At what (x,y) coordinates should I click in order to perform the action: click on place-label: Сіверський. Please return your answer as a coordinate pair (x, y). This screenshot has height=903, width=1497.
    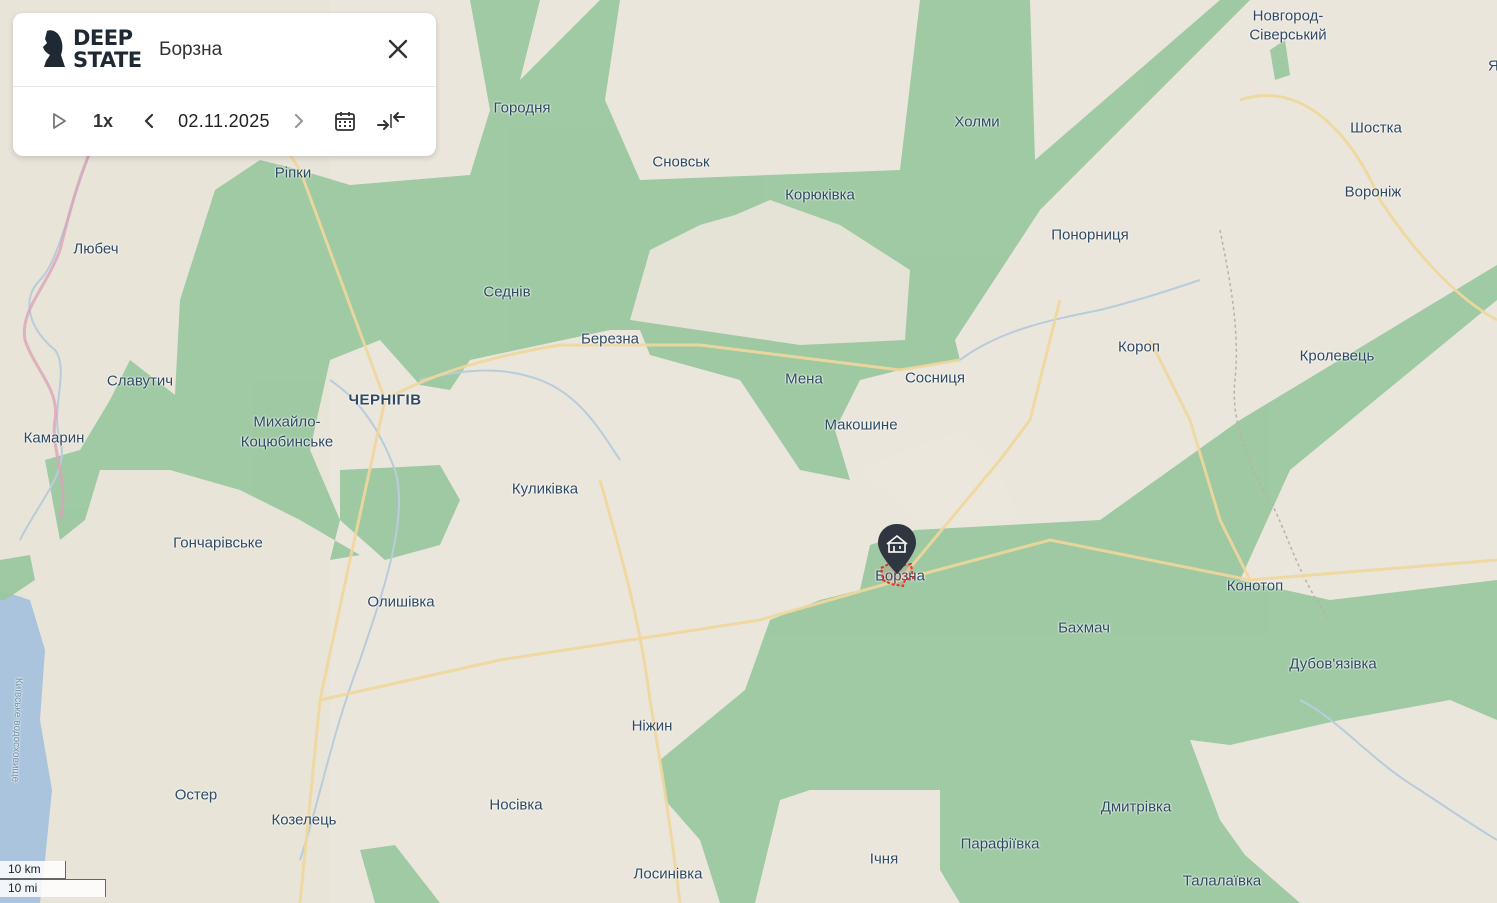
    Looking at the image, I should click on (1288, 35).